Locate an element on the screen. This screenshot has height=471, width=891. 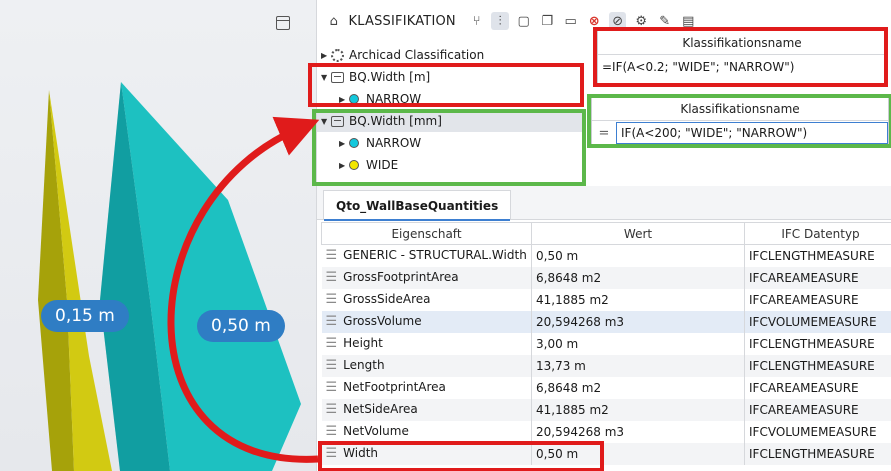
classification-system-icon is located at coordinates (337, 55).